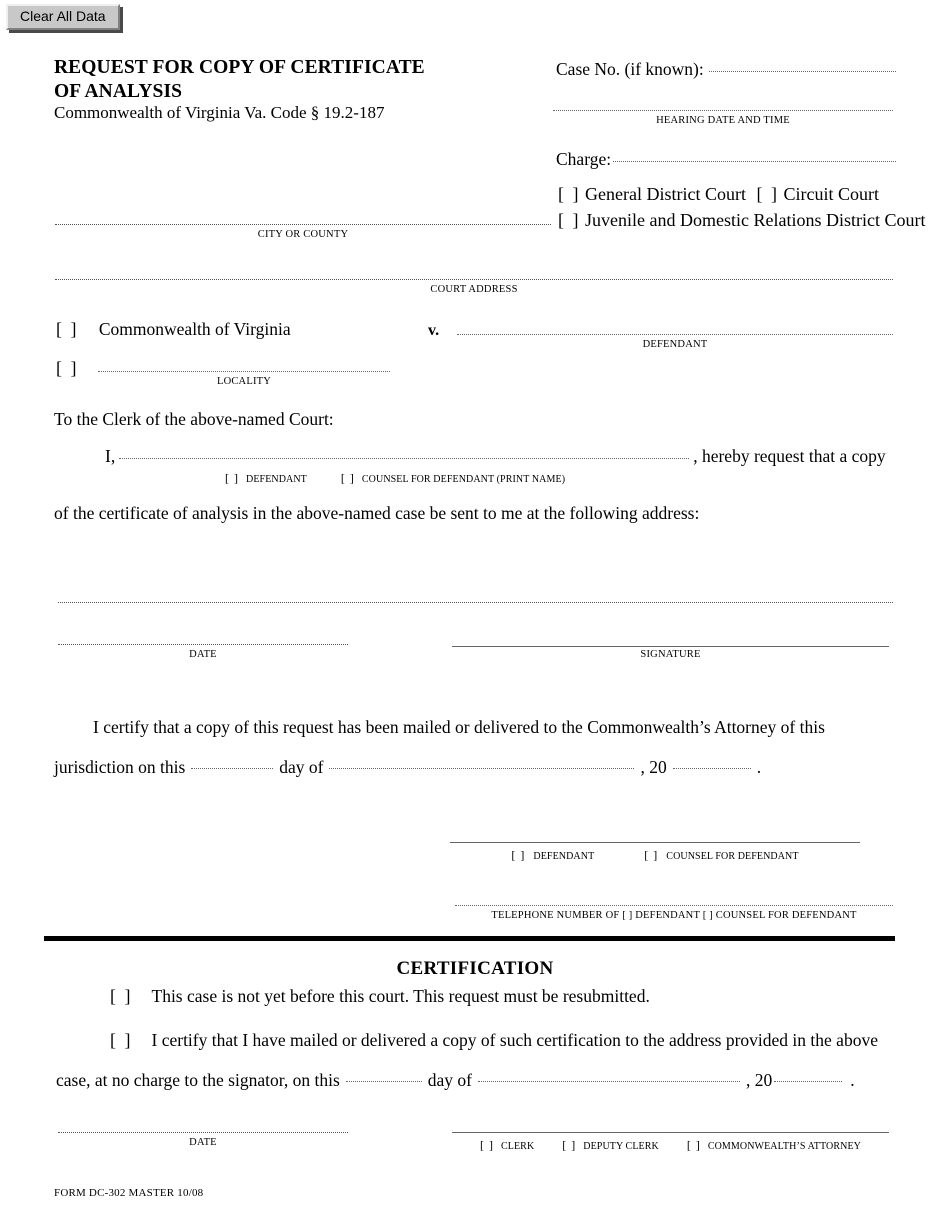 This screenshot has height=1230, width=950. Describe the element at coordinates (651, 855) in the screenshot. I see `mailing-counsel-checkbox: [ ]` at that location.